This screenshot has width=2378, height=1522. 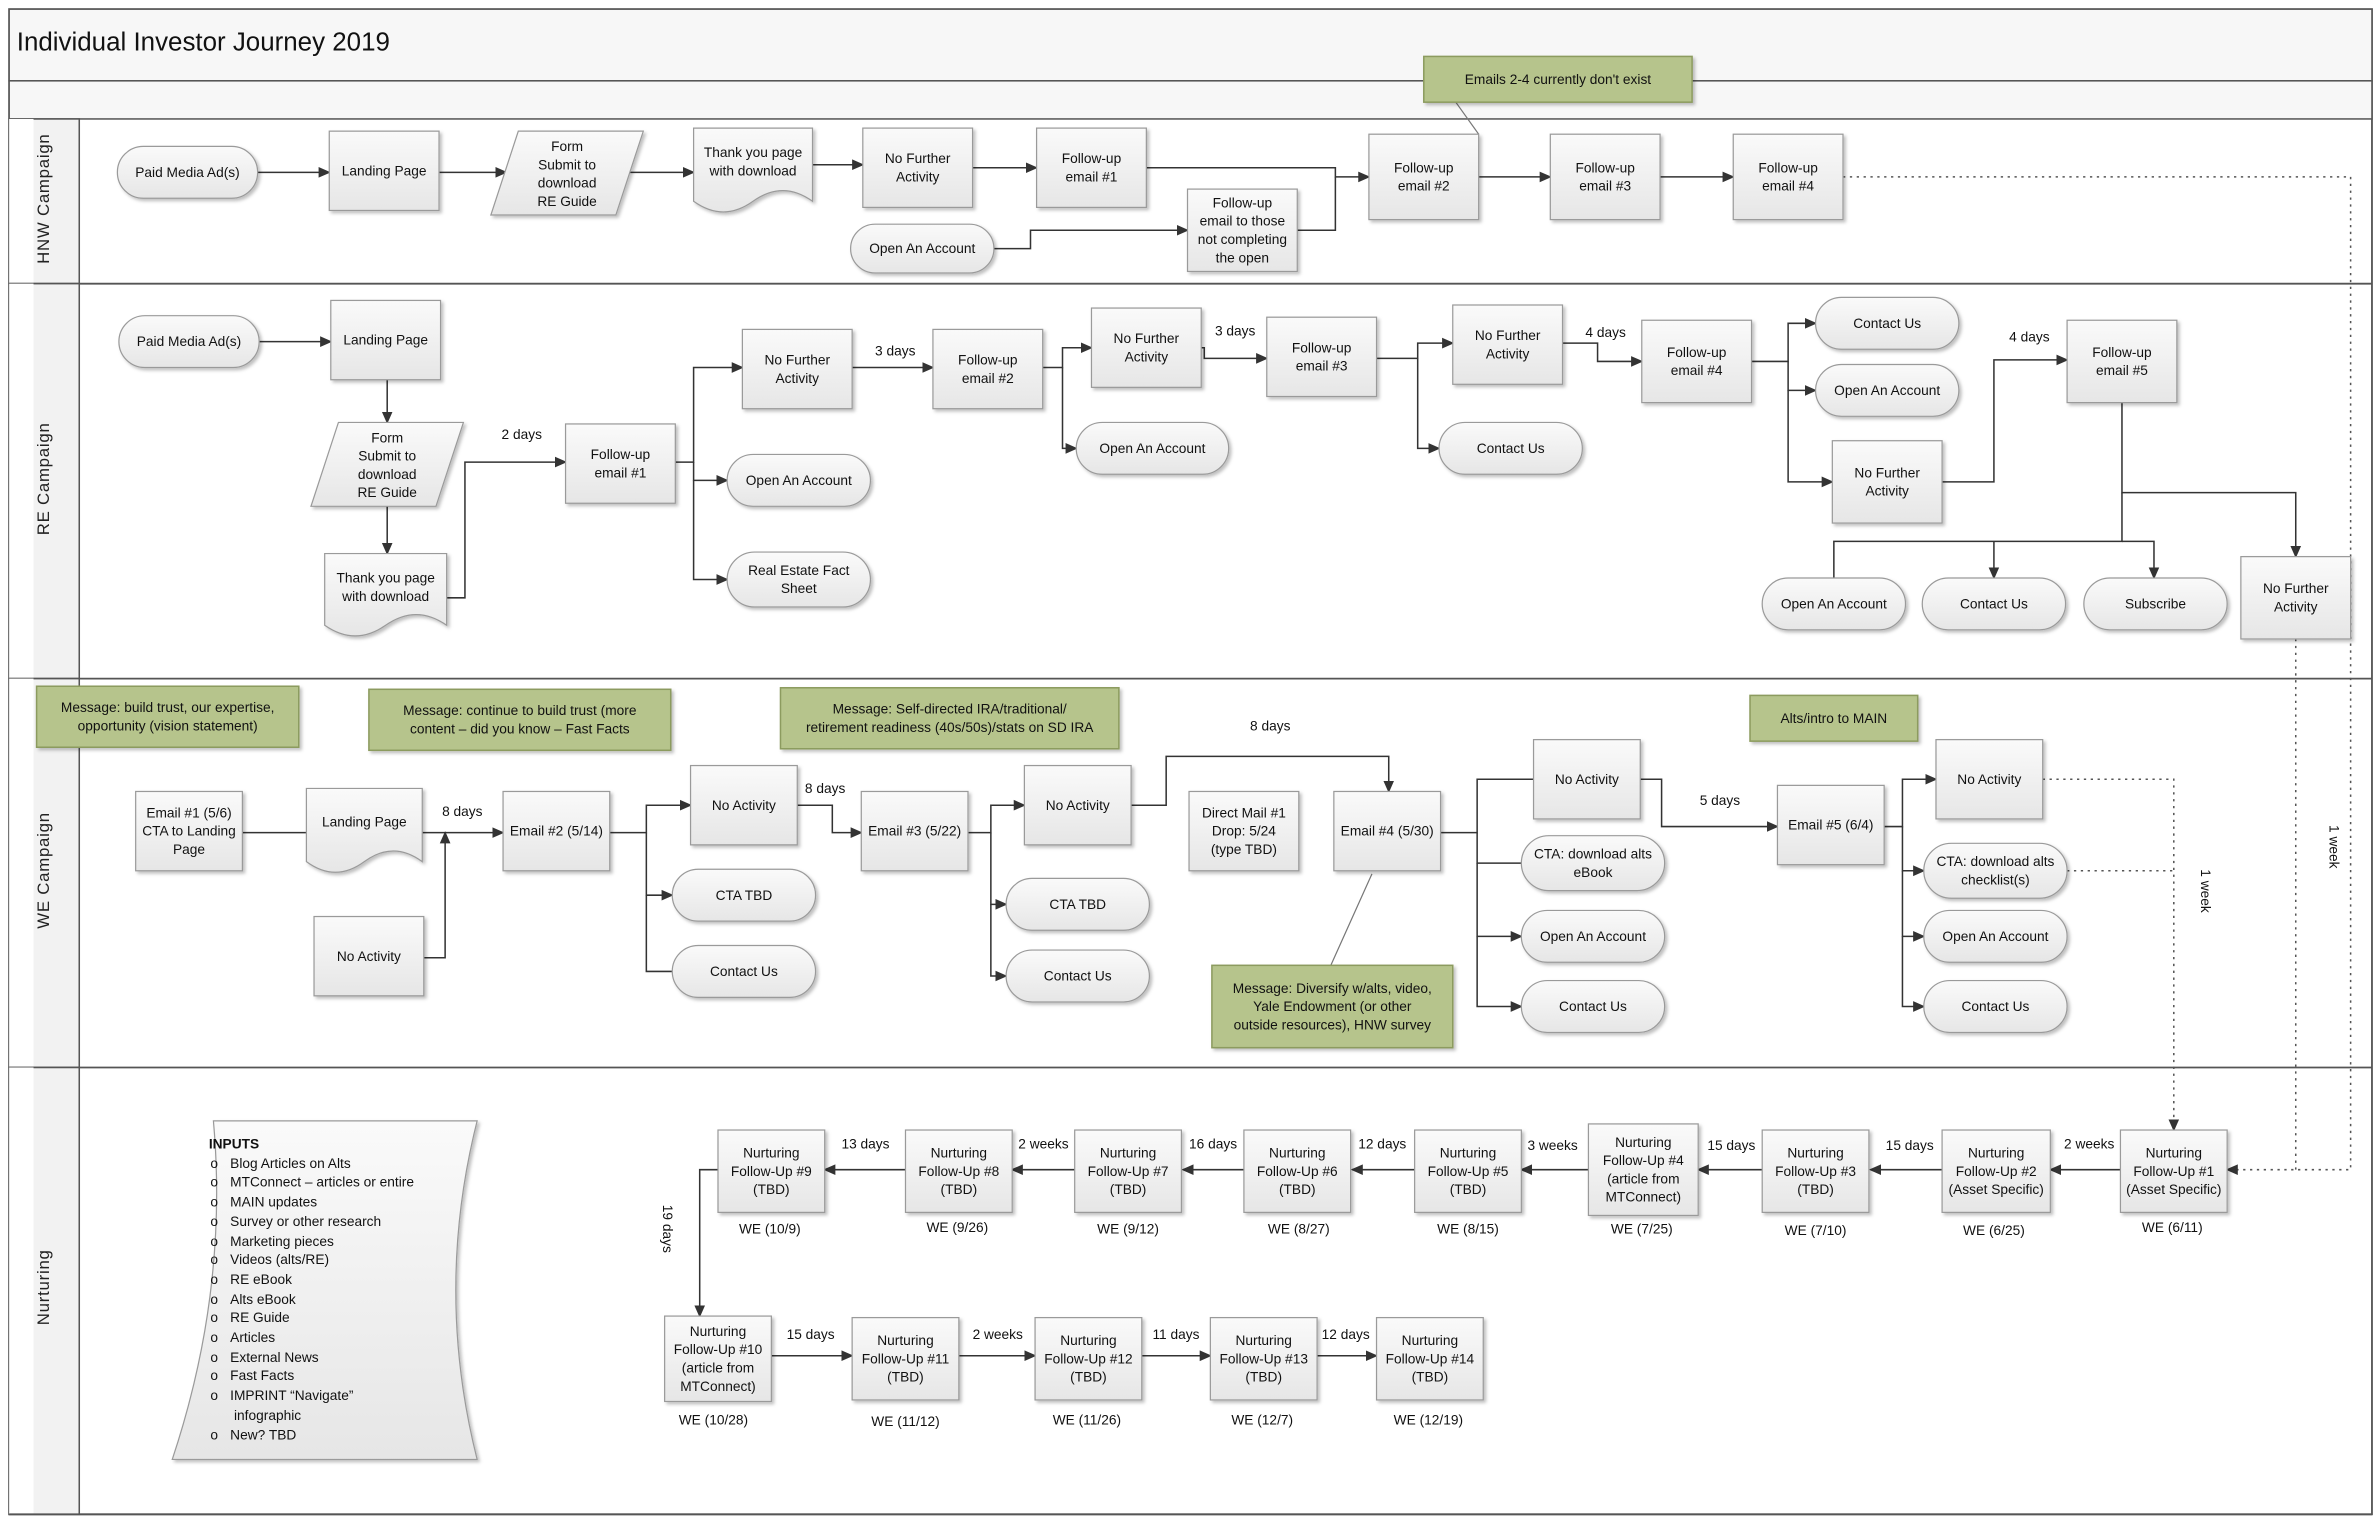 What do you see at coordinates (1468, 1229) in the screenshot?
I see `date-d5: WE (8/15)` at bounding box center [1468, 1229].